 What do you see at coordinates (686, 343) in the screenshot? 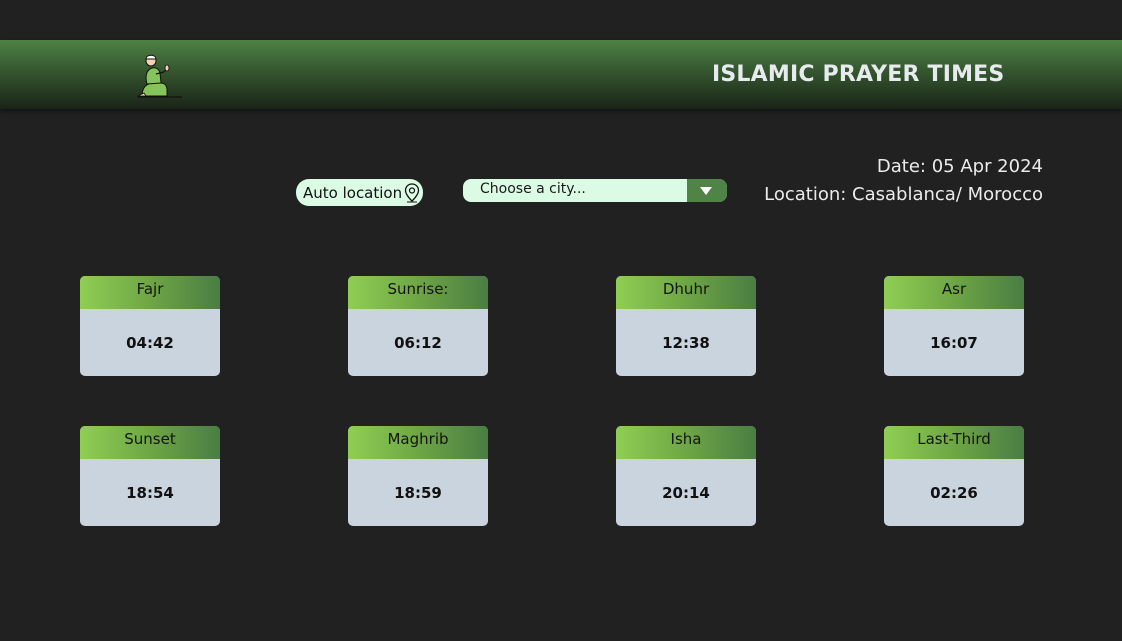
I see `prayer-time: 12:38` at bounding box center [686, 343].